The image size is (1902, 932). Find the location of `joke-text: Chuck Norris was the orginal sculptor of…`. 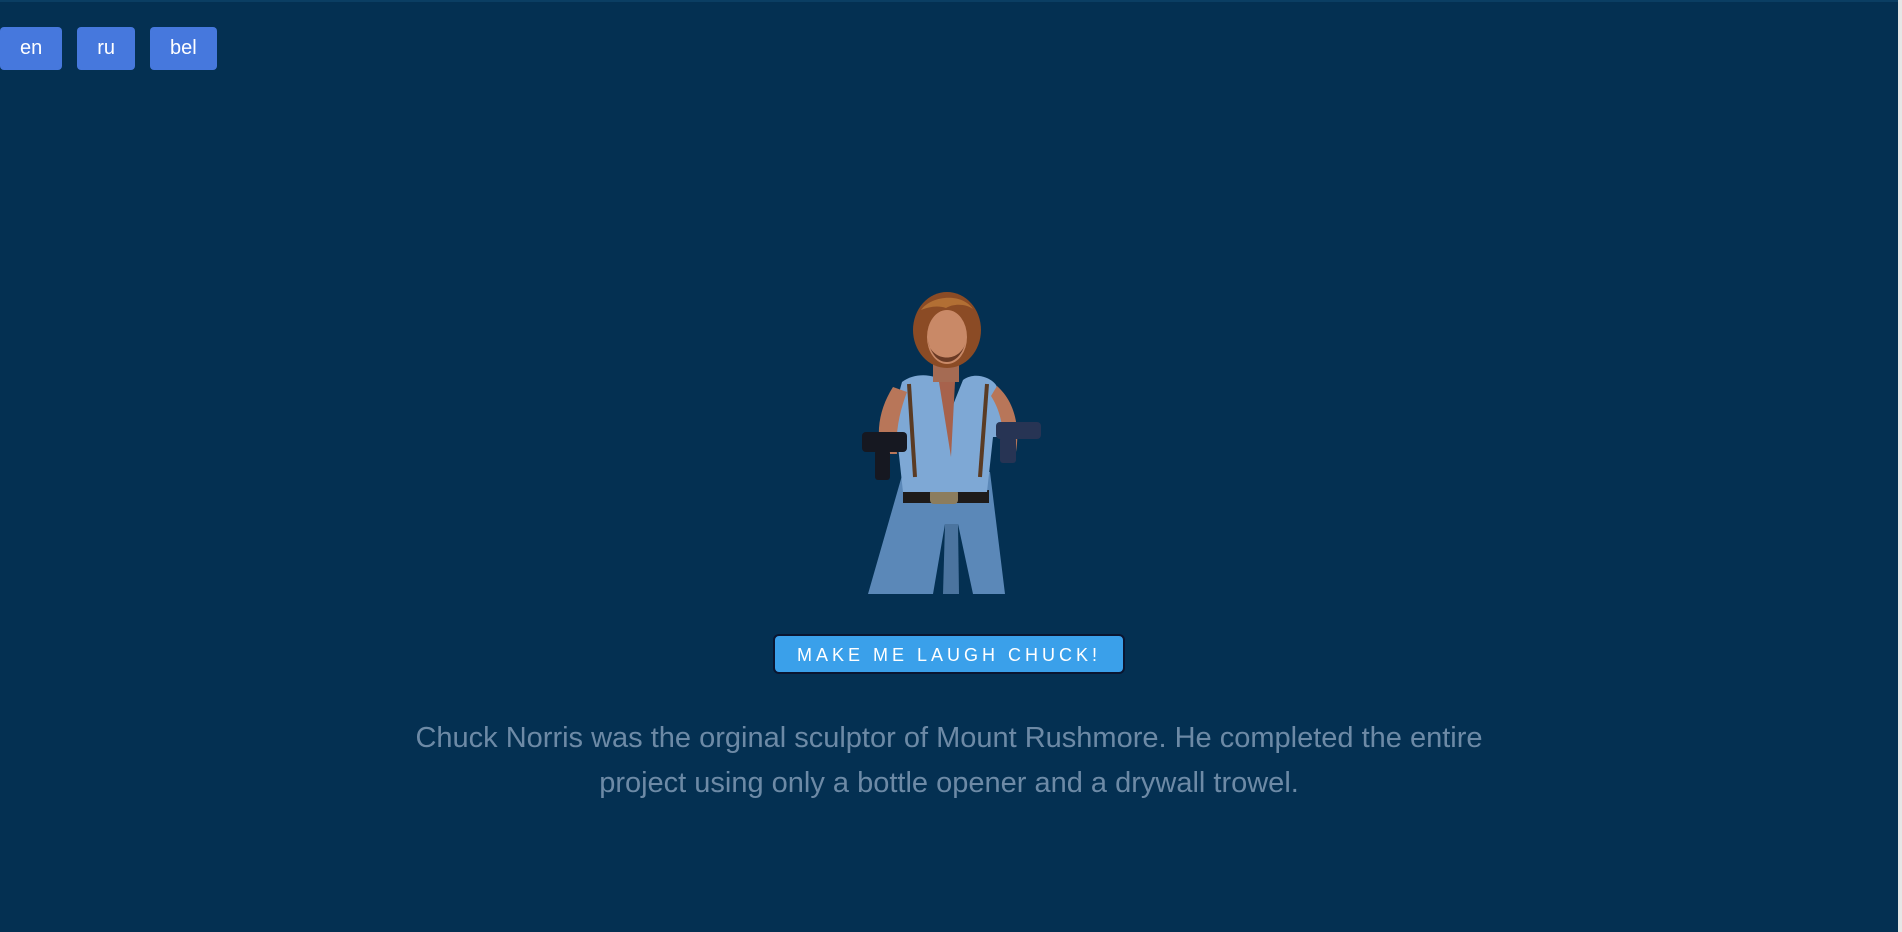

joke-text: Chuck Norris was the orginal sculptor of… is located at coordinates (949, 760).